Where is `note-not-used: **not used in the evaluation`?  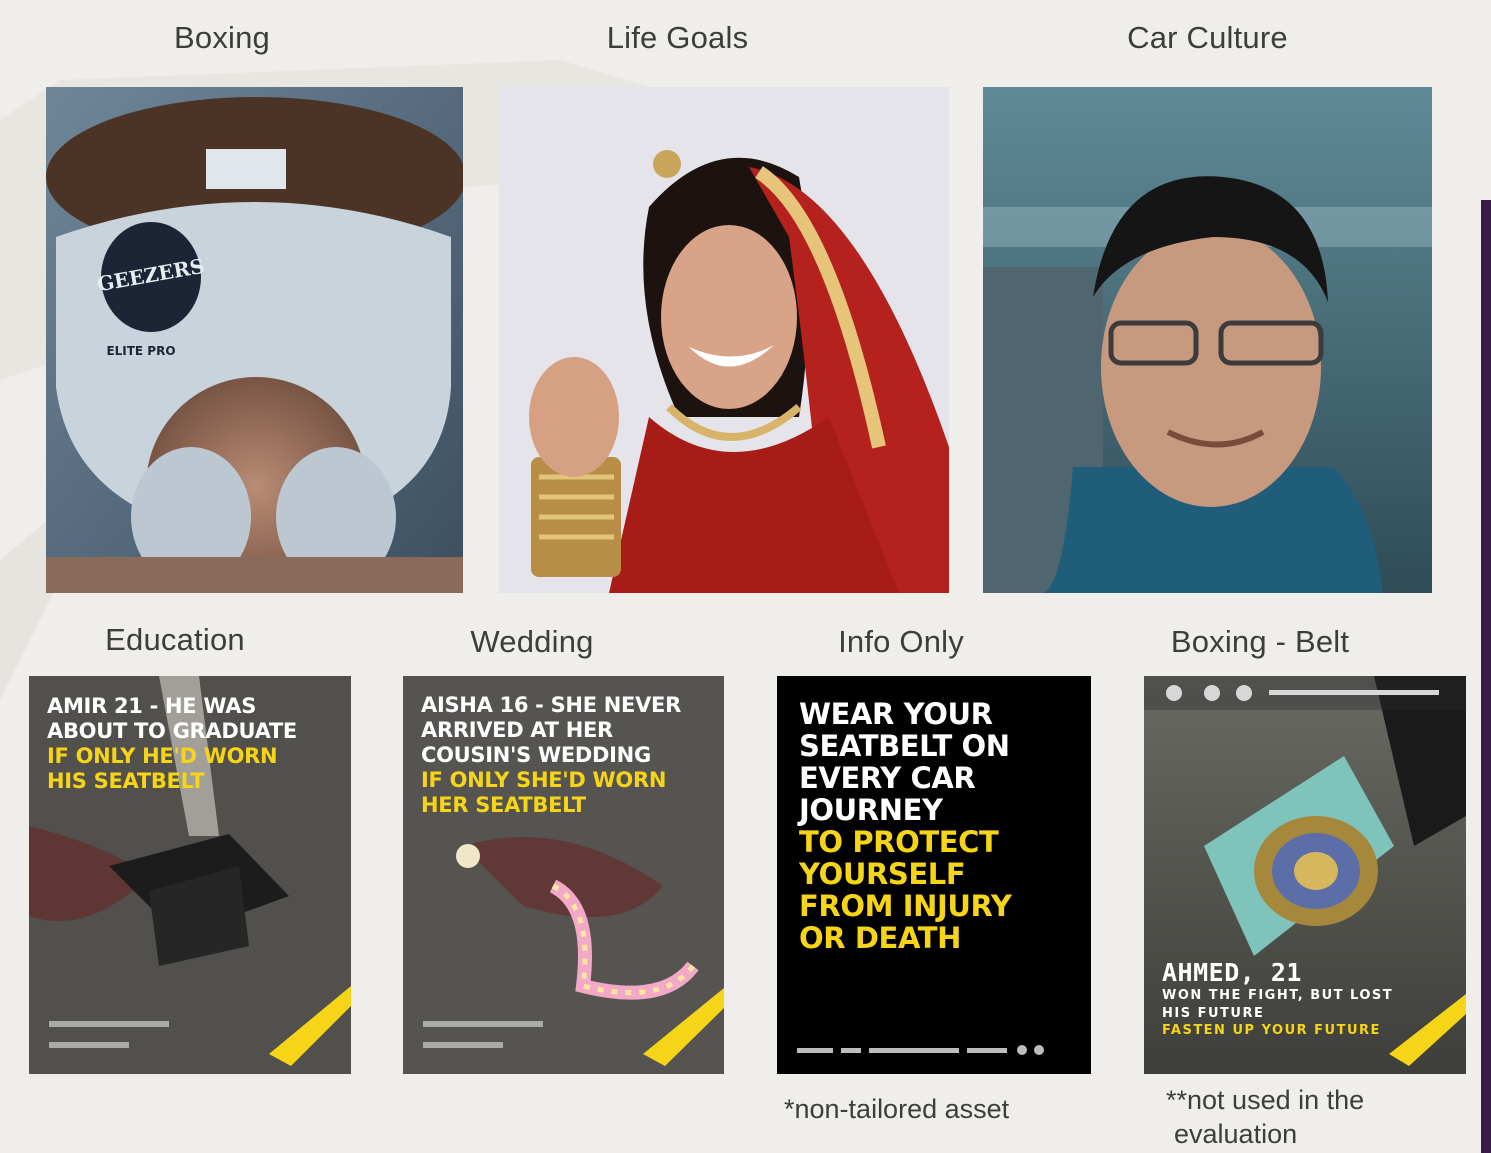 note-not-used: **not used in the evaluation is located at coordinates (1265, 1117).